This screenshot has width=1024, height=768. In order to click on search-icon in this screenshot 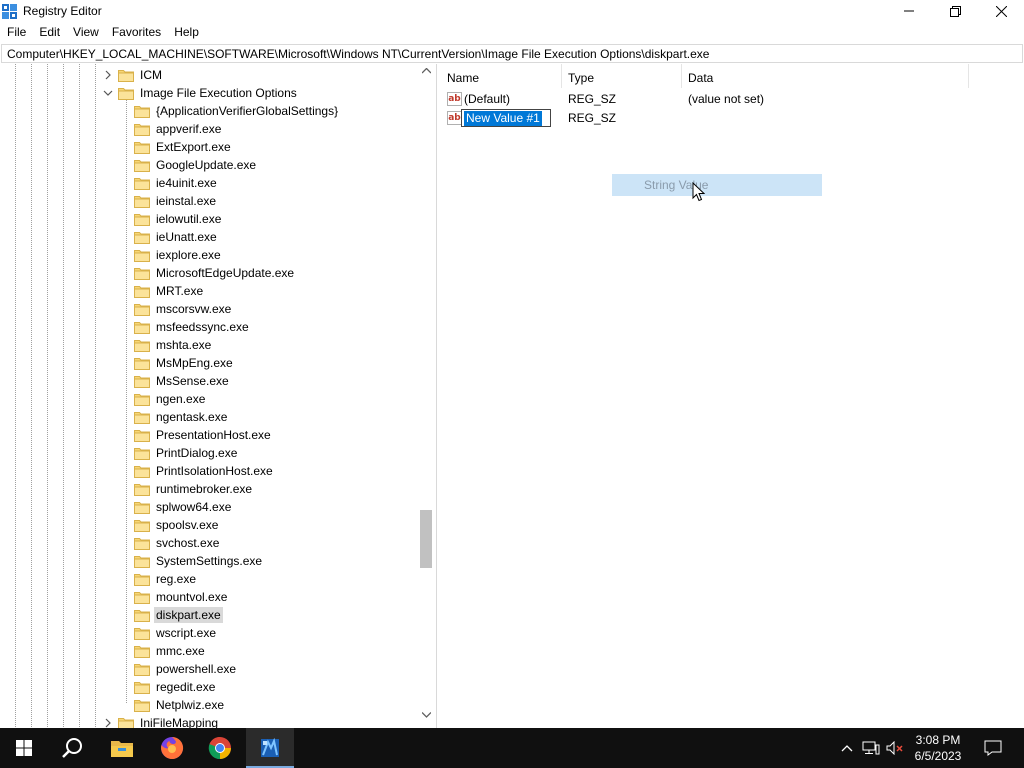, I will do `click(72, 748)`.